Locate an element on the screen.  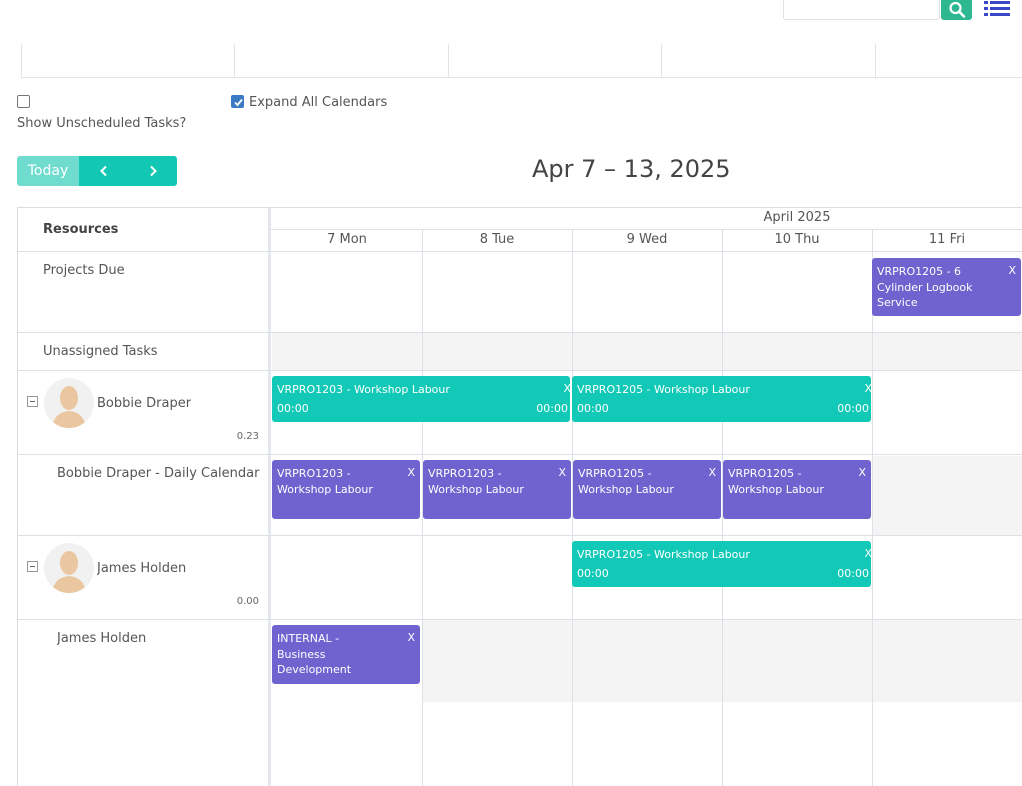
day-header-thu: 10 Thu is located at coordinates (797, 239).